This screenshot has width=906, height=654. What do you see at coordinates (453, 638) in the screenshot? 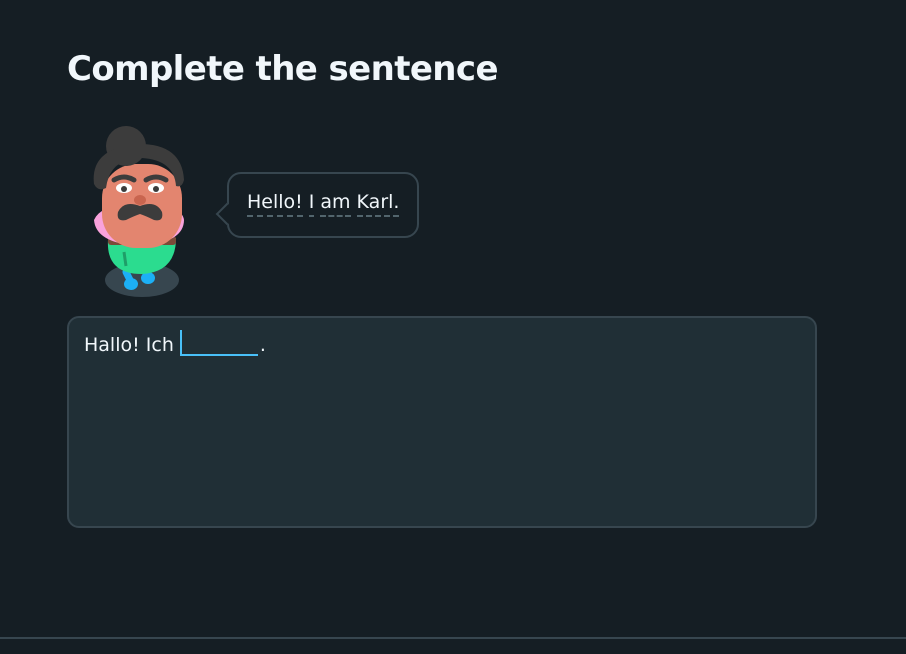
I see `footer-divider` at bounding box center [453, 638].